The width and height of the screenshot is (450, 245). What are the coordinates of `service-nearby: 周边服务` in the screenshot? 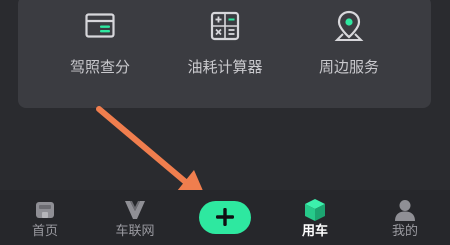 It's located at (349, 50).